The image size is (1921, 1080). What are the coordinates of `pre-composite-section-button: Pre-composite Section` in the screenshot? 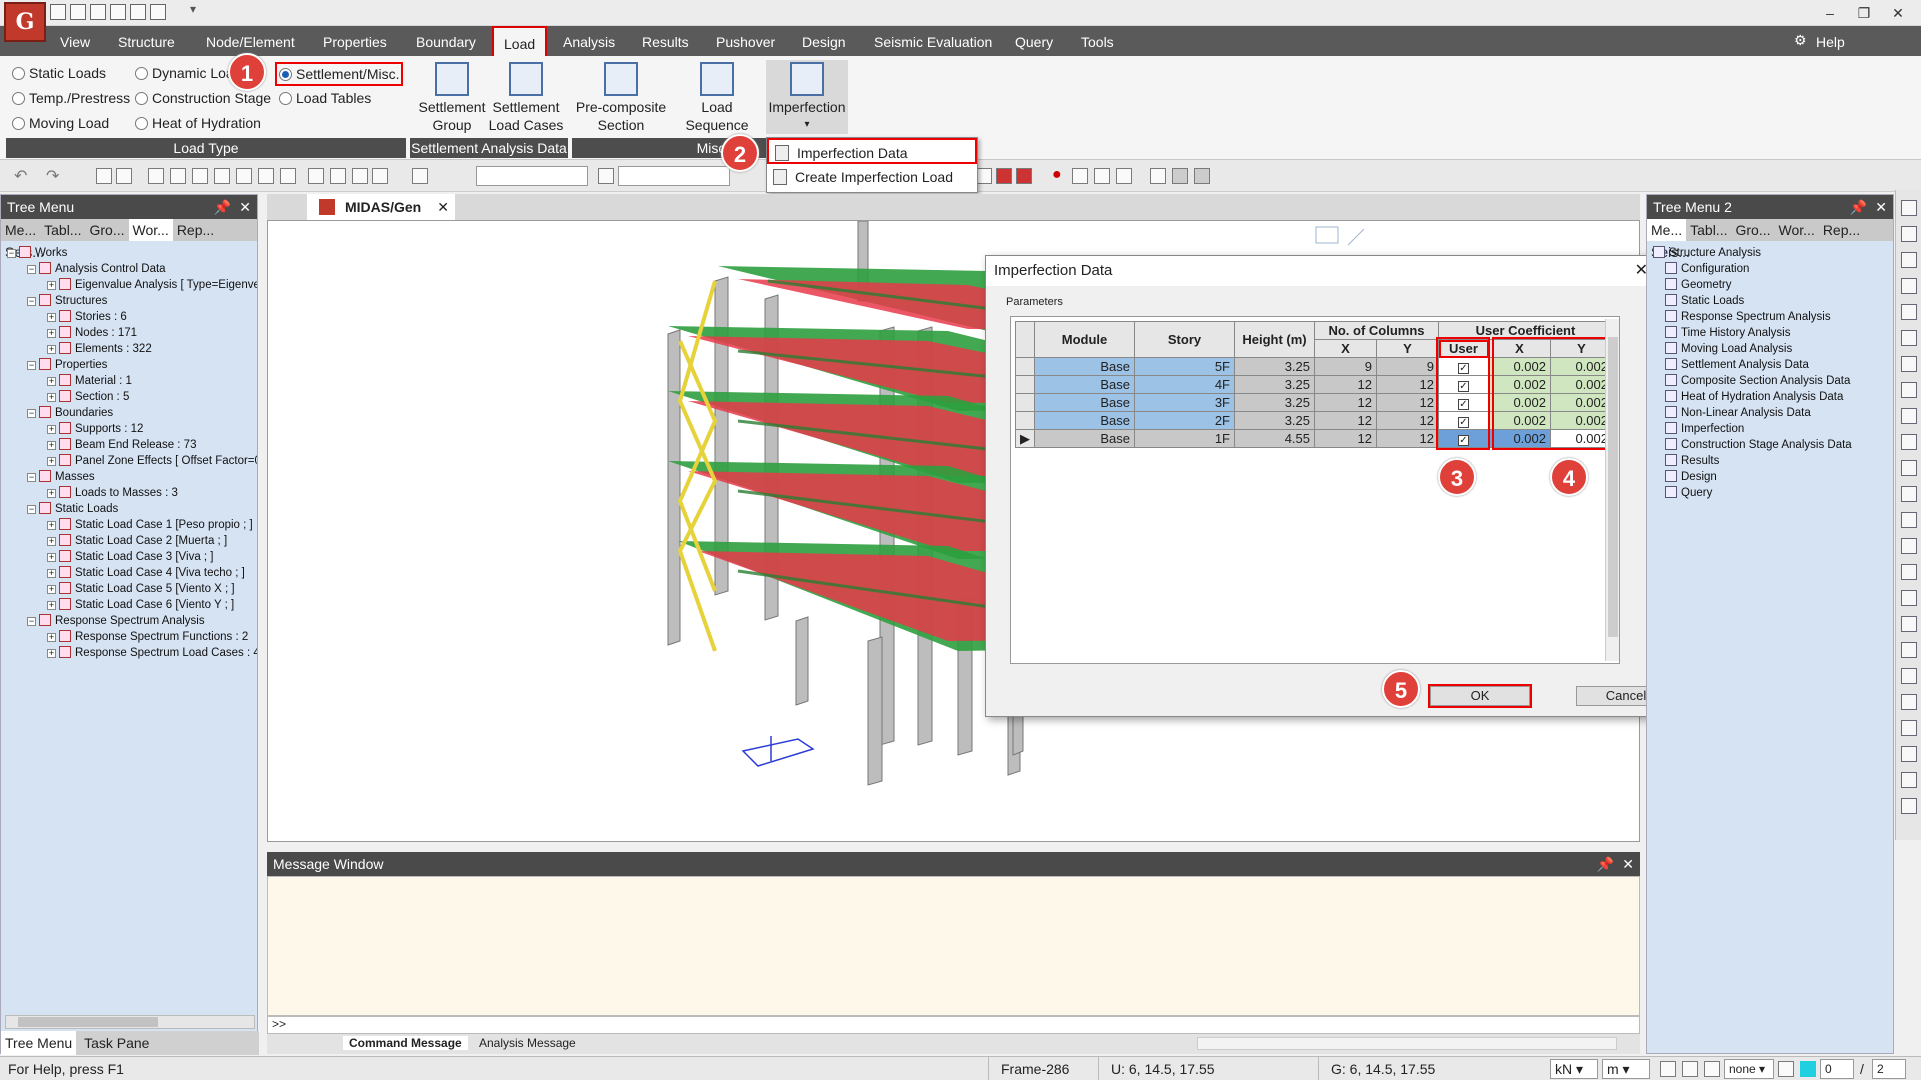 It's located at (621, 98).